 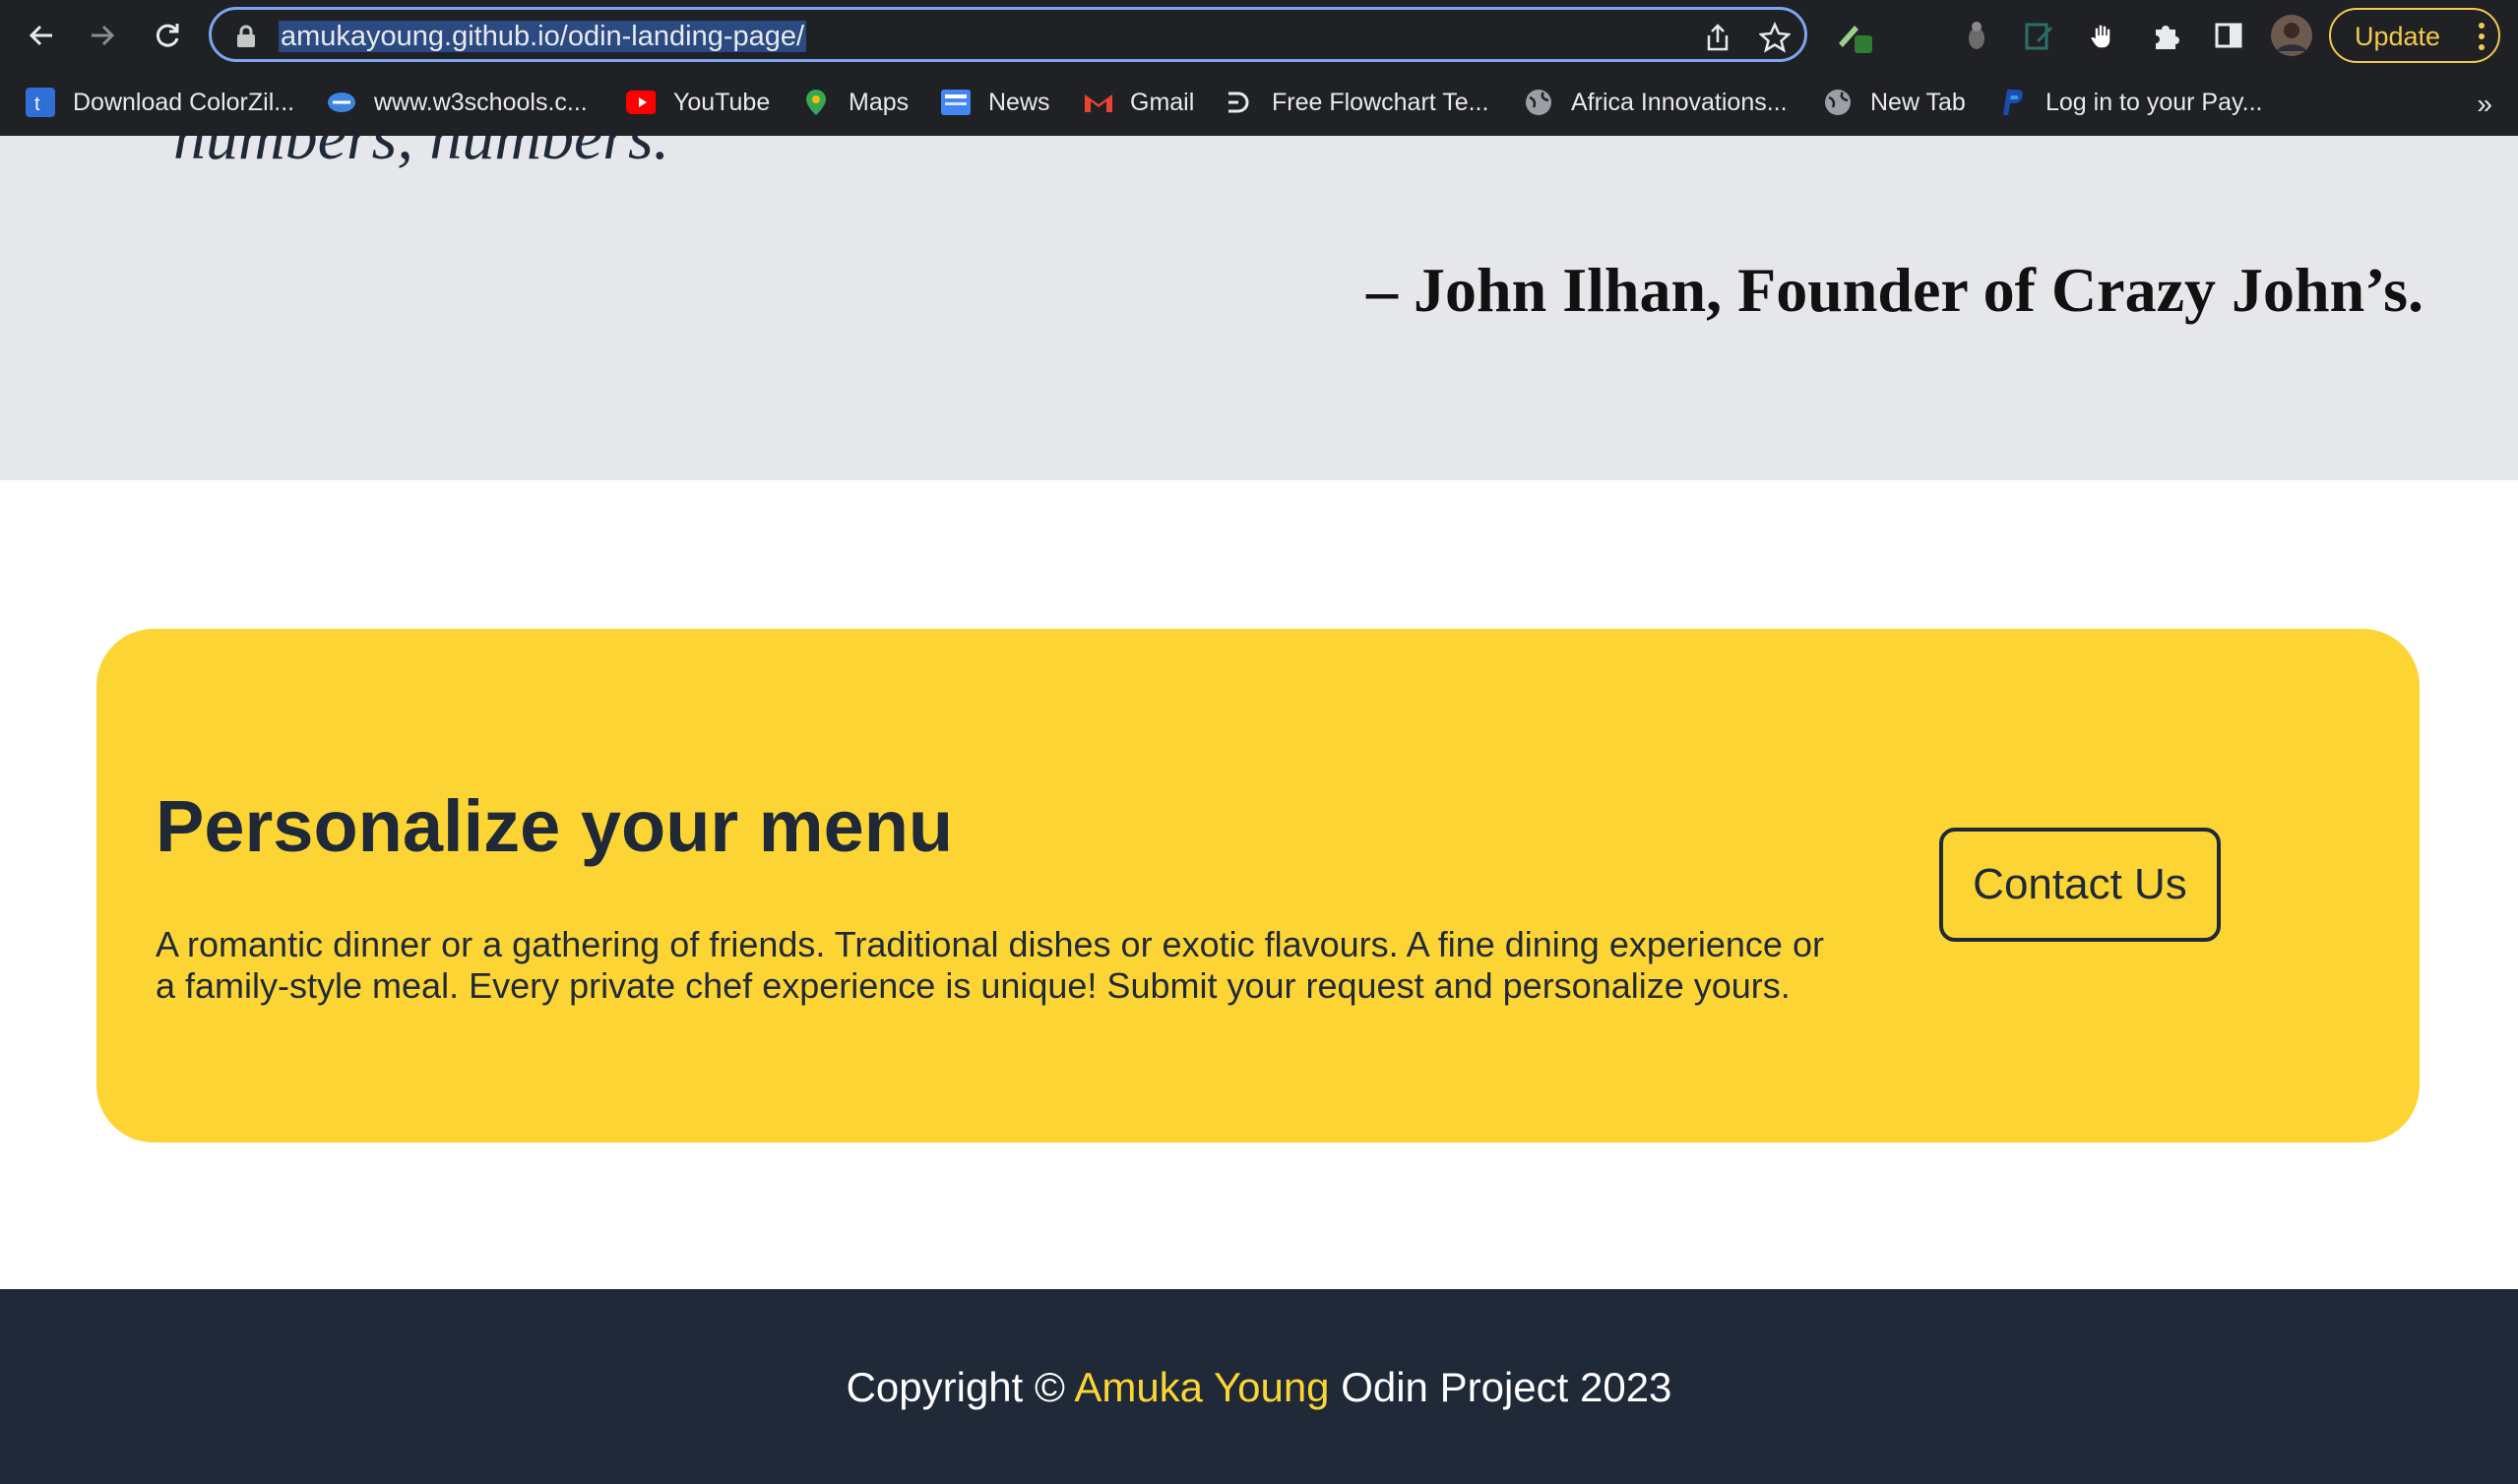 What do you see at coordinates (102, 35) in the screenshot?
I see `forward-arrow-icon` at bounding box center [102, 35].